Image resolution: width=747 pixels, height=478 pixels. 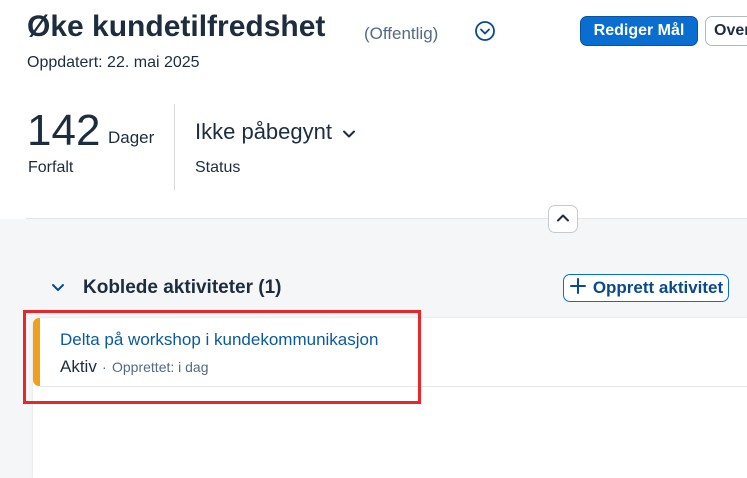 What do you see at coordinates (658, 287) in the screenshot?
I see `create-activity-label: Opprett aktivitet` at bounding box center [658, 287].